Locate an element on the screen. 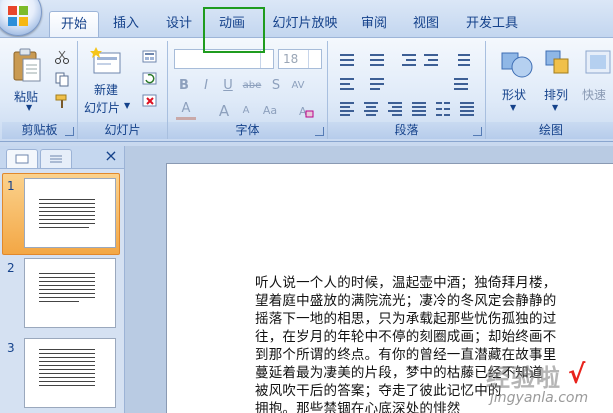 This screenshot has width=613, height=413. increase-indent-icon is located at coordinates (430, 59).